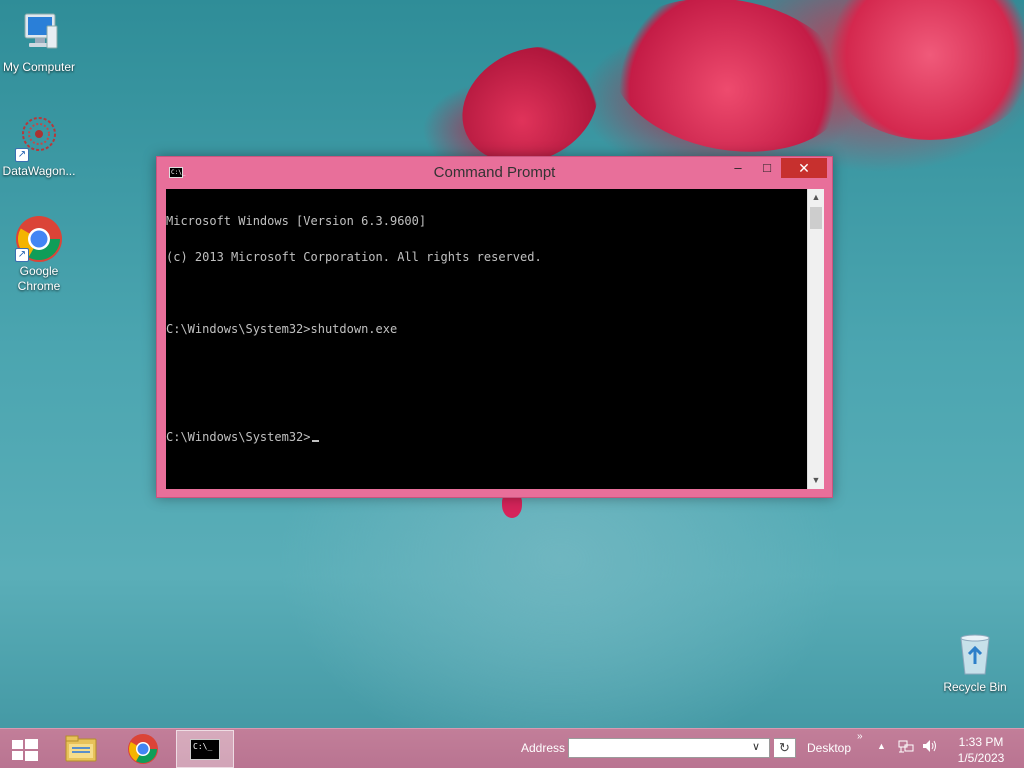 This screenshot has width=1024, height=768. What do you see at coordinates (543, 748) in the screenshot?
I see `address-label: Address` at bounding box center [543, 748].